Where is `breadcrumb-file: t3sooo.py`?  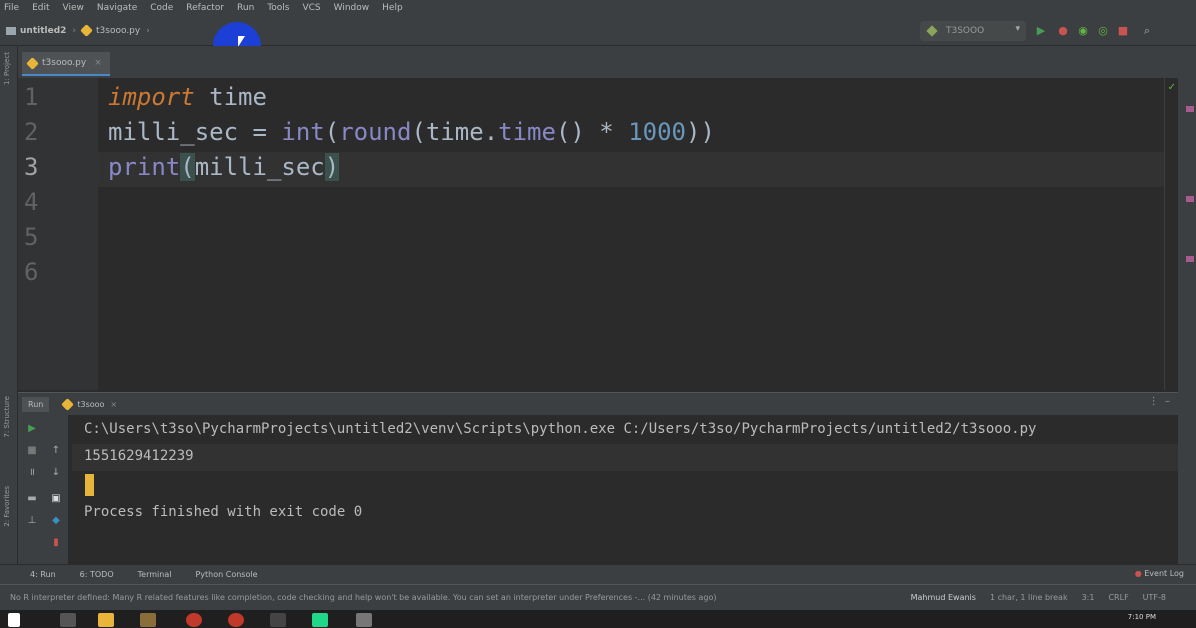
breadcrumb-file: t3sooo.py is located at coordinates (118, 31).